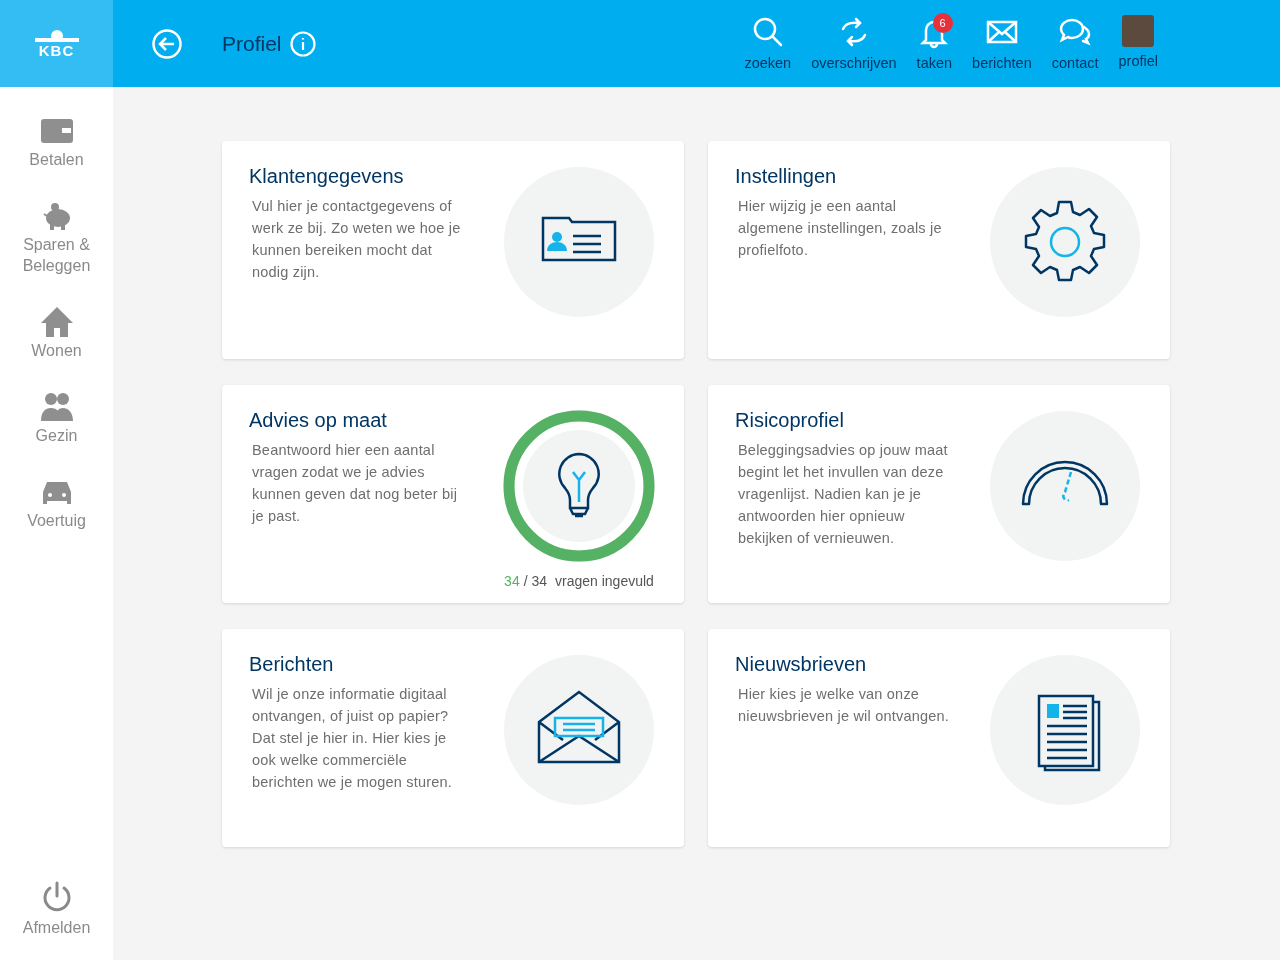 This screenshot has width=1280, height=960. Describe the element at coordinates (56, 322) in the screenshot. I see `house-icon` at that location.